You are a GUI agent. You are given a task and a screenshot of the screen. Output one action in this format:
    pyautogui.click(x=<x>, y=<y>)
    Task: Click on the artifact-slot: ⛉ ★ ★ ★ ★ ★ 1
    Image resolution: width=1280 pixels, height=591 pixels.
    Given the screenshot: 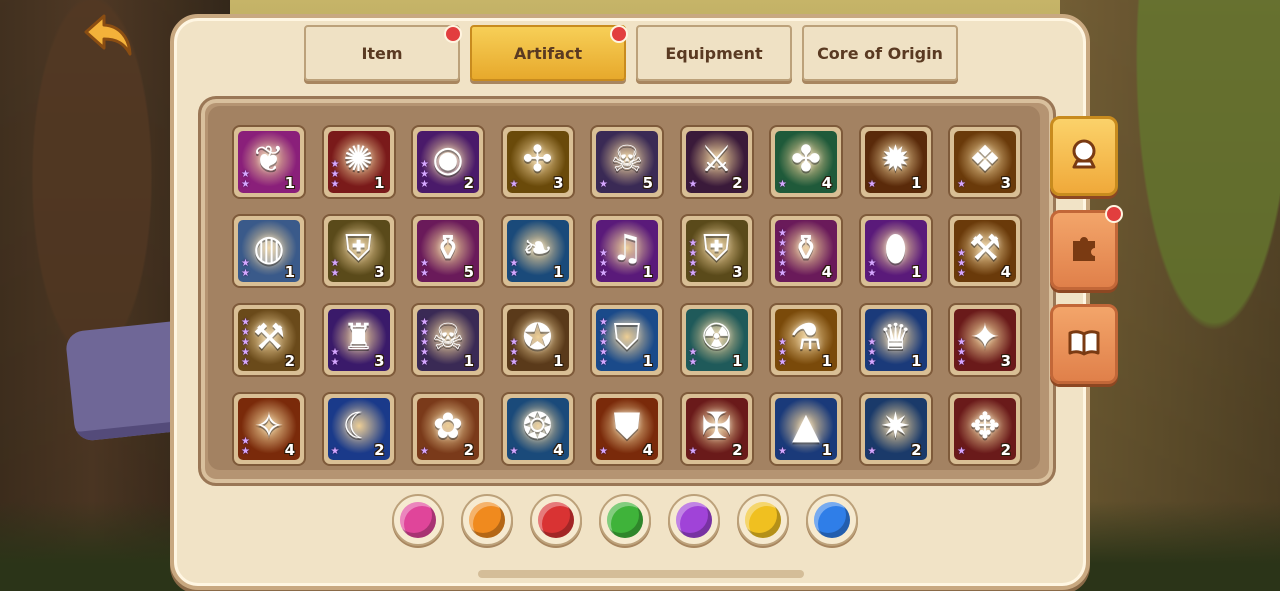 What is the action you would take?
    pyautogui.click(x=627, y=340)
    